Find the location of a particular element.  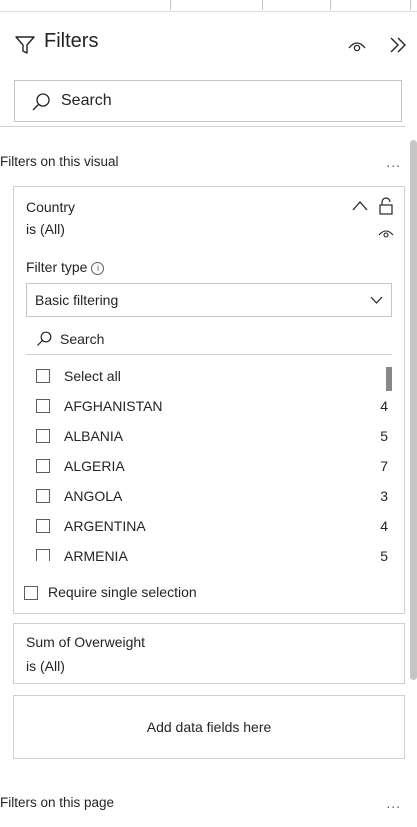

pane-scrollbar is located at coordinates (413, 410).